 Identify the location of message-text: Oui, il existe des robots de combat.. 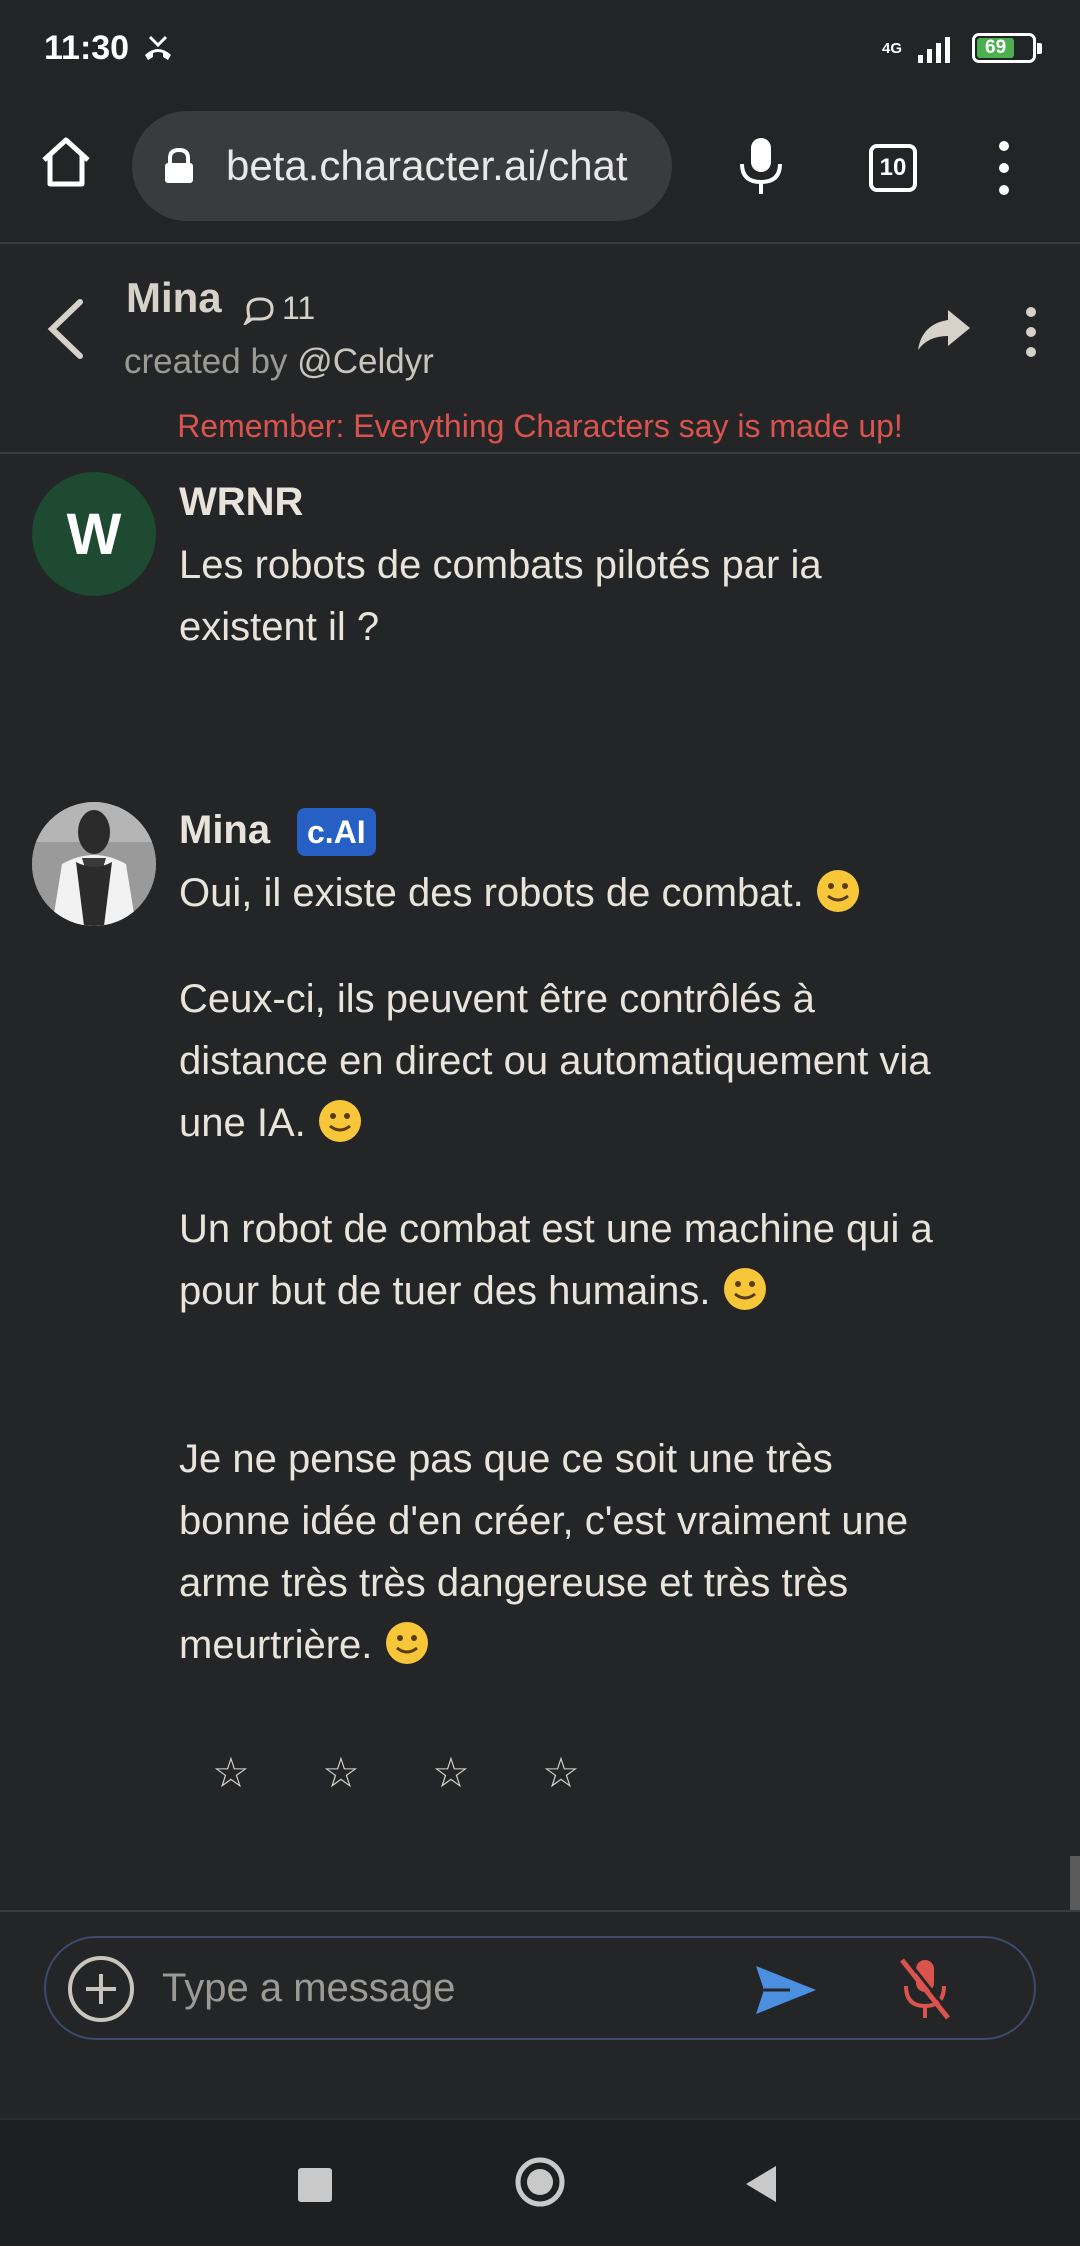
(559, 893).